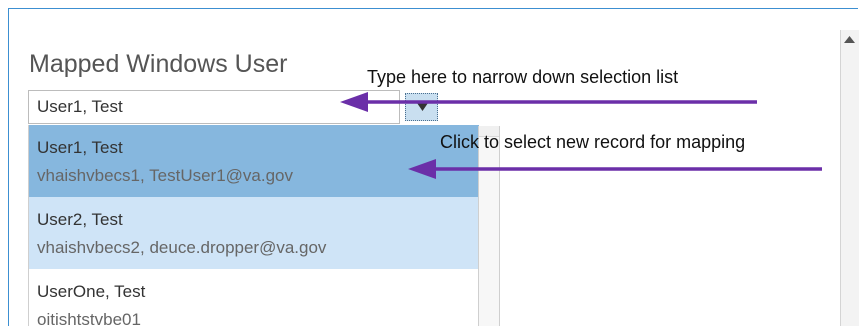 The image size is (859, 326). What do you see at coordinates (91, 291) in the screenshot?
I see `option-name: UserOne, Test` at bounding box center [91, 291].